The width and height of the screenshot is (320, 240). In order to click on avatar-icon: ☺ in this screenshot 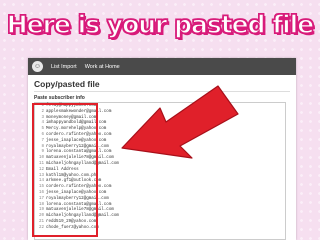, I will do `click(37, 66)`.